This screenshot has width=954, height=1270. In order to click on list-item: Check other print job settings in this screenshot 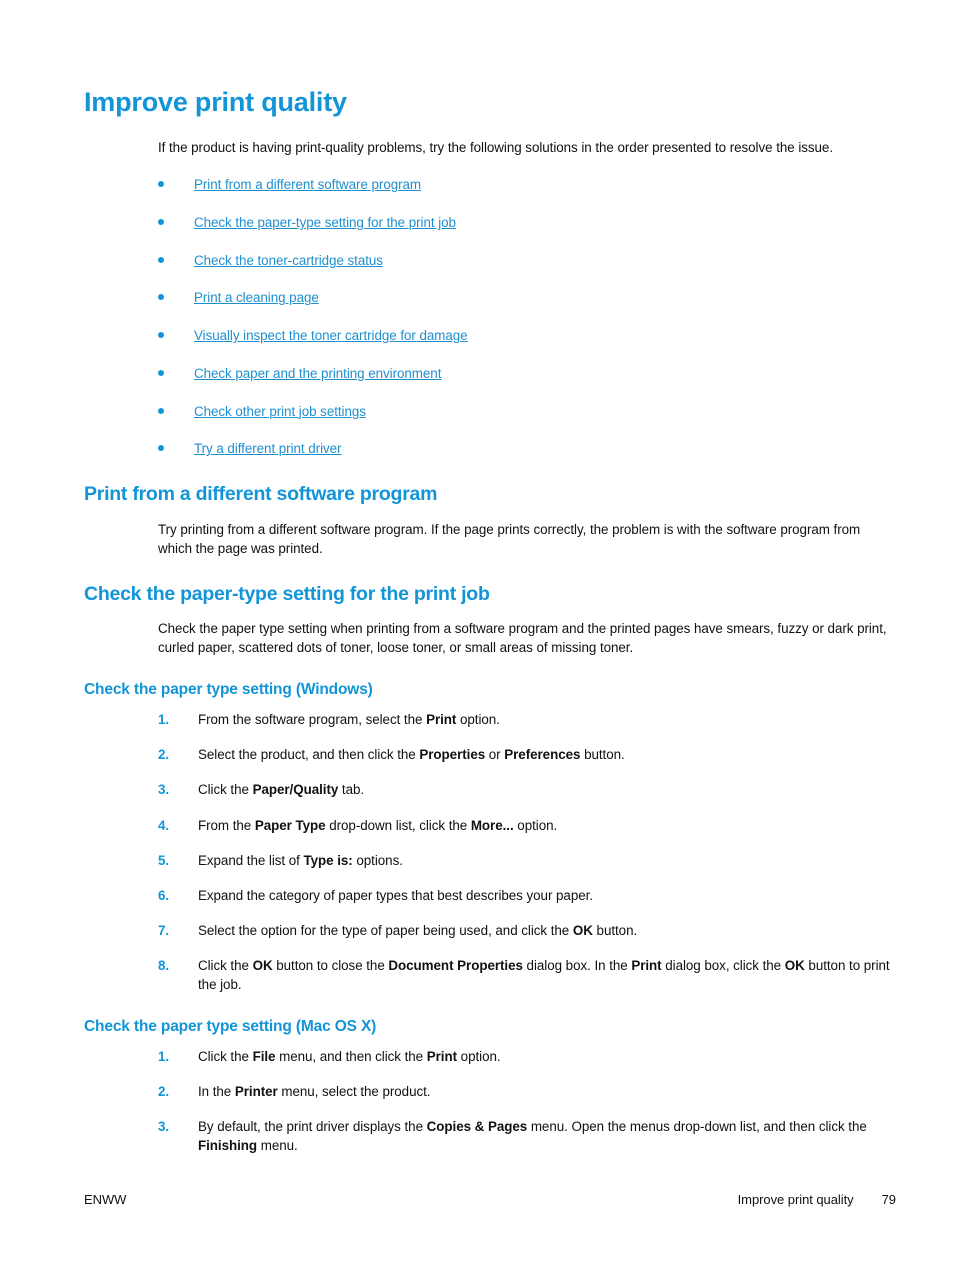, I will do `click(527, 411)`.